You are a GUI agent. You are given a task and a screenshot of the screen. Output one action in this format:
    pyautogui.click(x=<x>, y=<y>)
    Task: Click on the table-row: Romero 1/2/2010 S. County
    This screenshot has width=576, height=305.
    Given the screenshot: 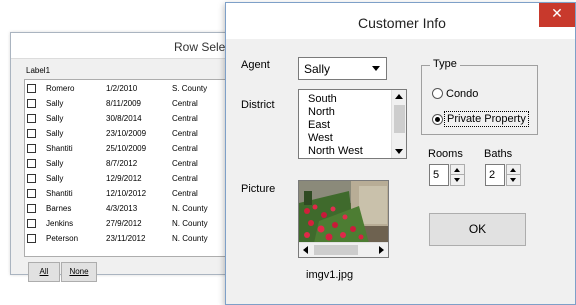 What is the action you would take?
    pyautogui.click(x=138, y=89)
    